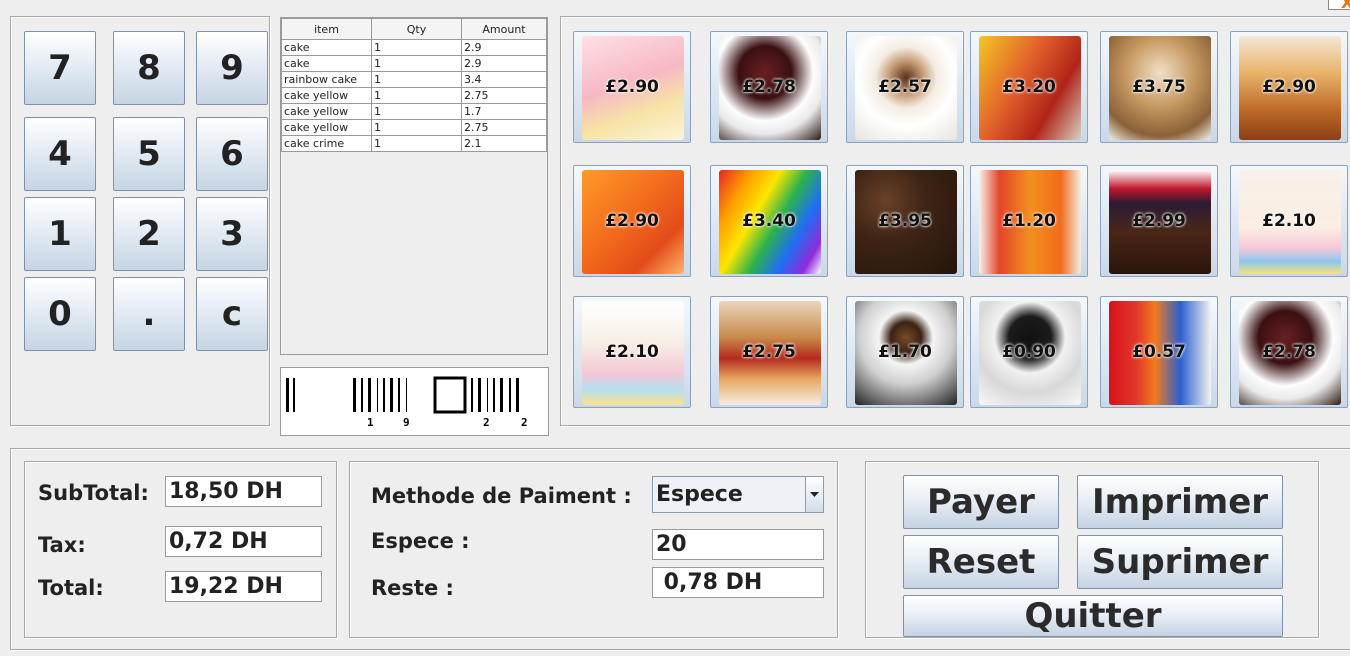 This screenshot has height=656, width=1350. I want to click on subtotal-label: SubTotal:, so click(93, 493).